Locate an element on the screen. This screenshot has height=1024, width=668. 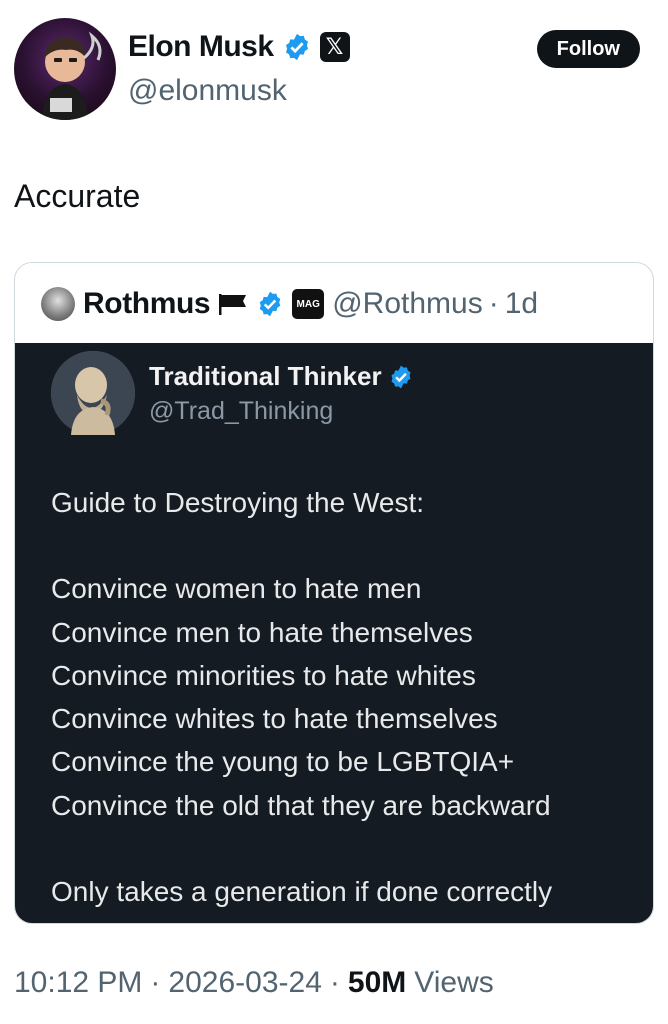
media-text-line: Convince women to hate men is located at coordinates (236, 589).